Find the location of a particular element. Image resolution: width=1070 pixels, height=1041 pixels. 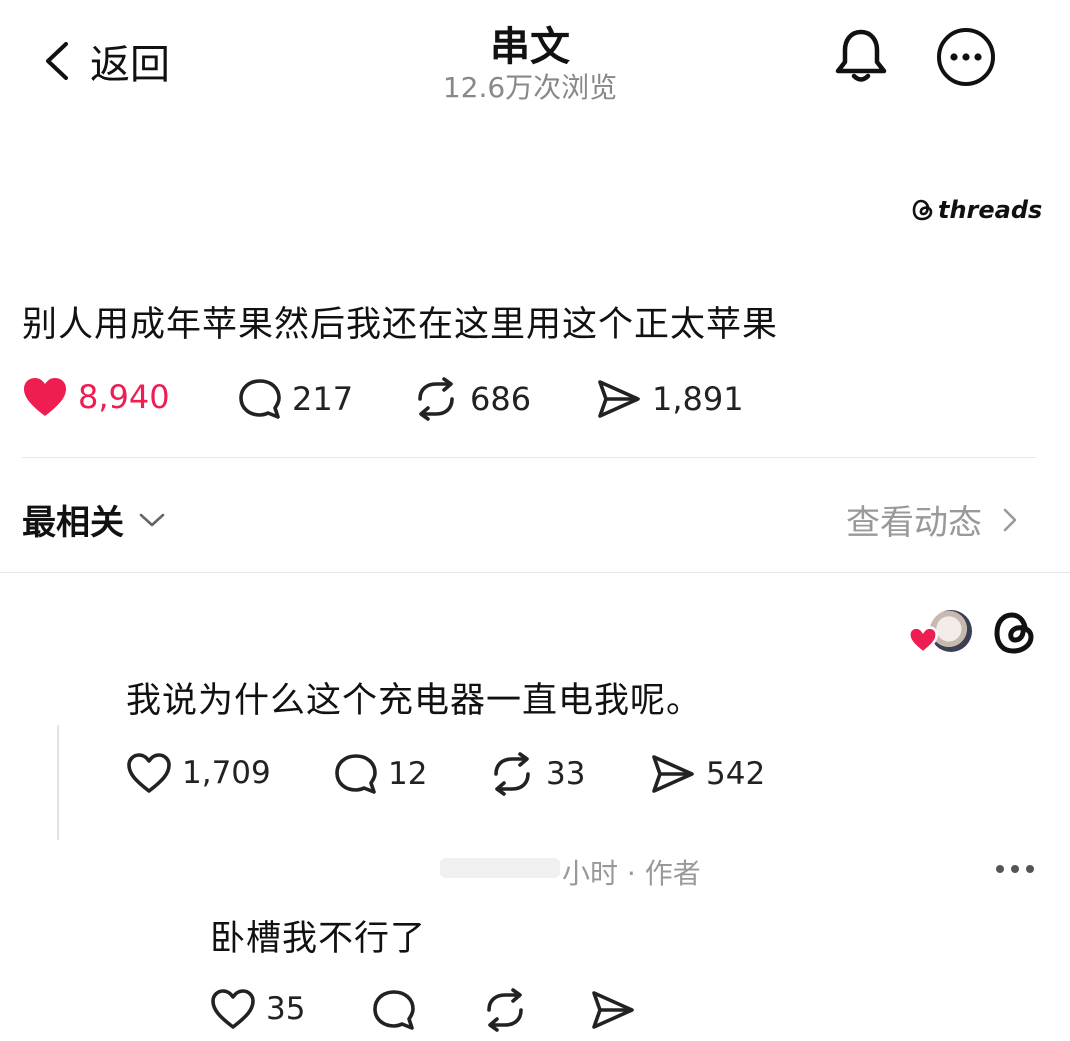

view-activity-link: 查看动态 is located at coordinates (932, 519).